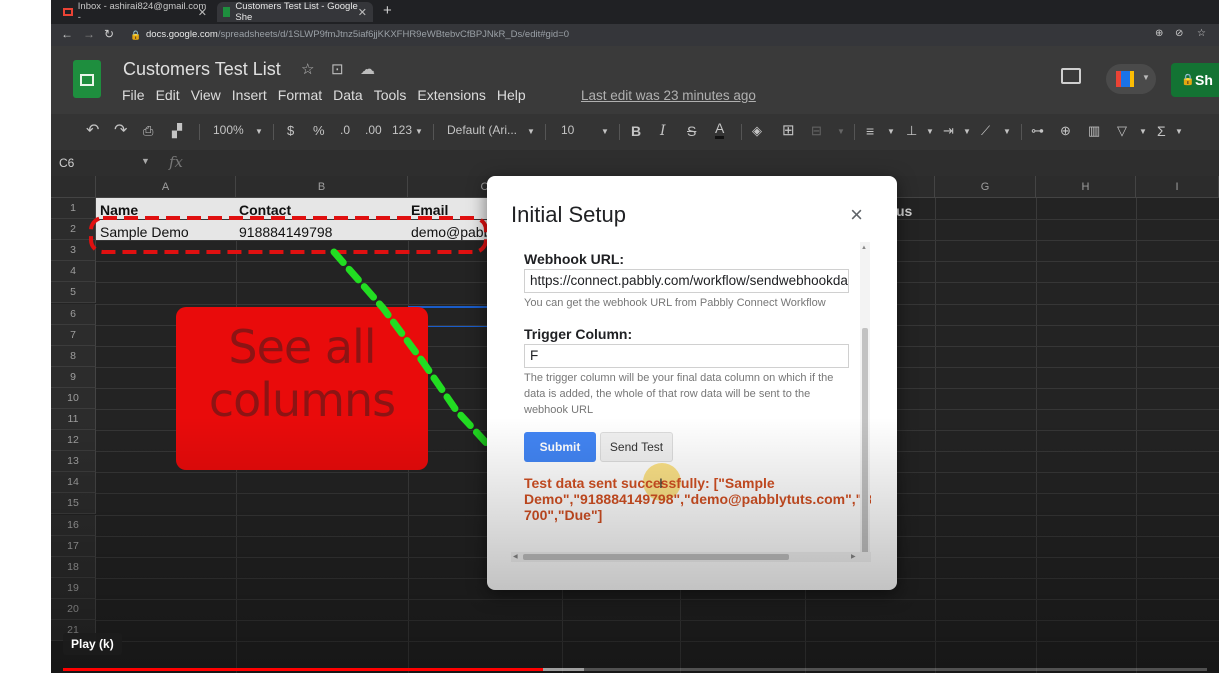  What do you see at coordinates (202, 69) in the screenshot?
I see `document-title: Customers Test List` at bounding box center [202, 69].